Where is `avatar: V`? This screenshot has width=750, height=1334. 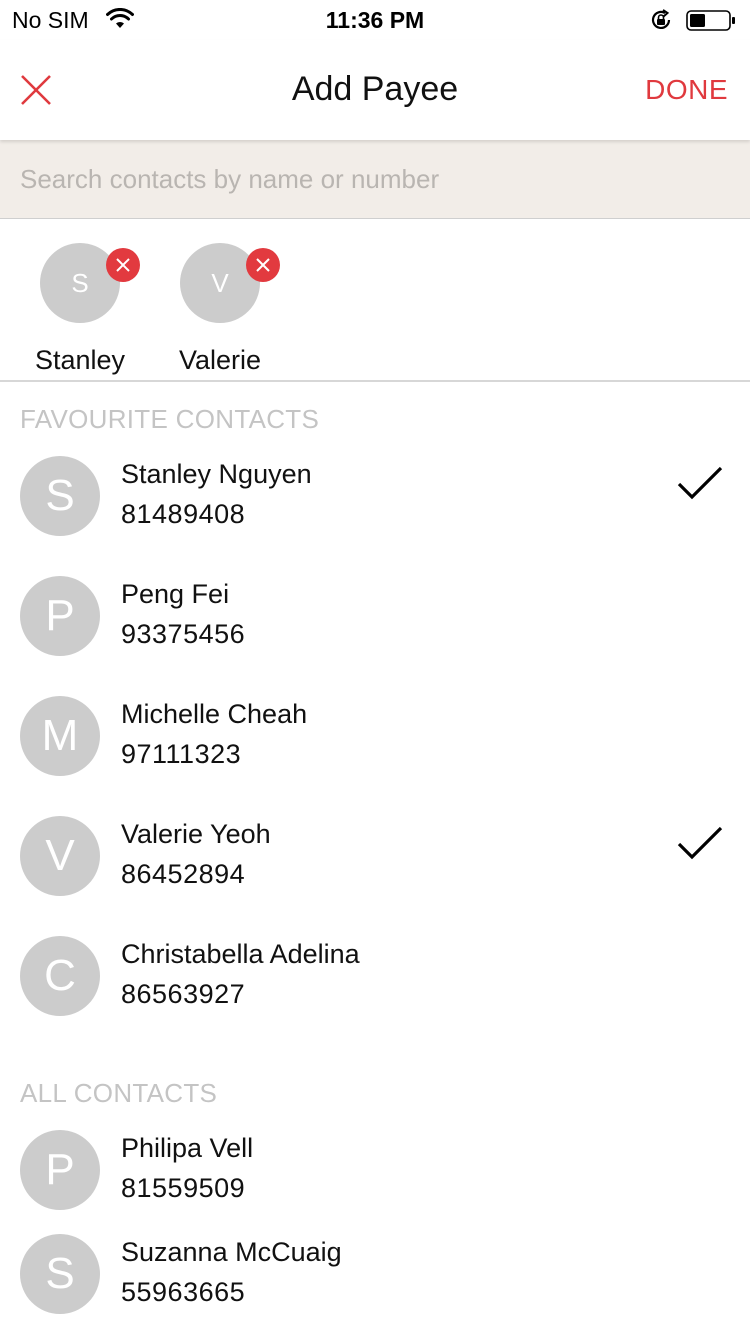 avatar: V is located at coordinates (60, 856).